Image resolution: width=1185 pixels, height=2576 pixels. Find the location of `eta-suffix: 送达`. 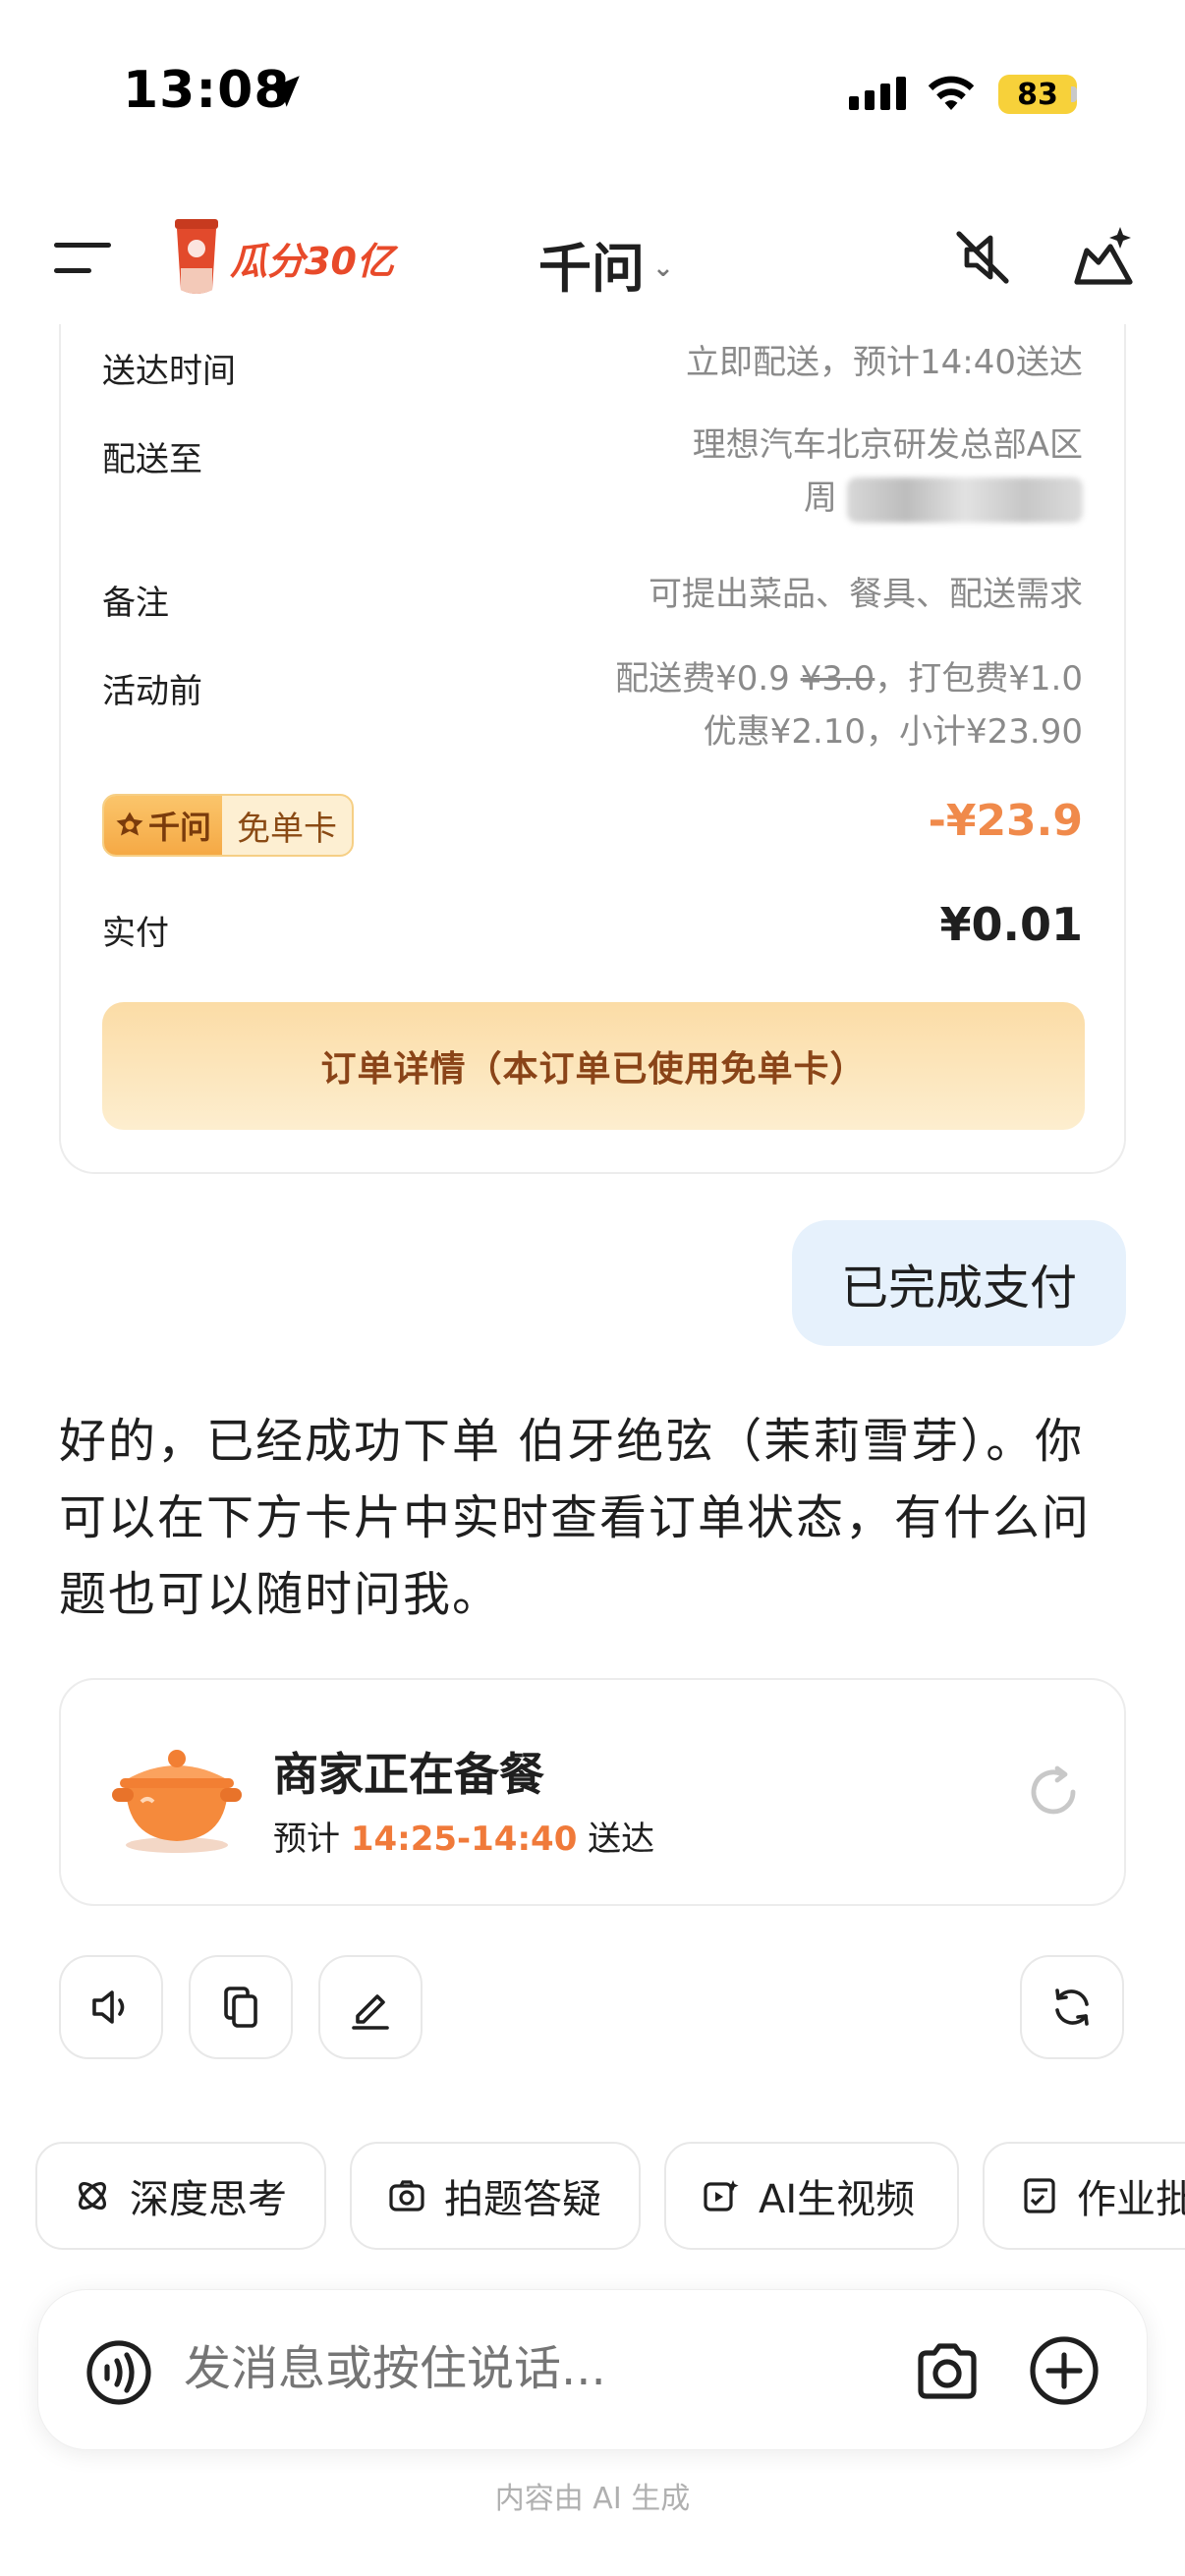

eta-suffix: 送达 is located at coordinates (616, 1839).